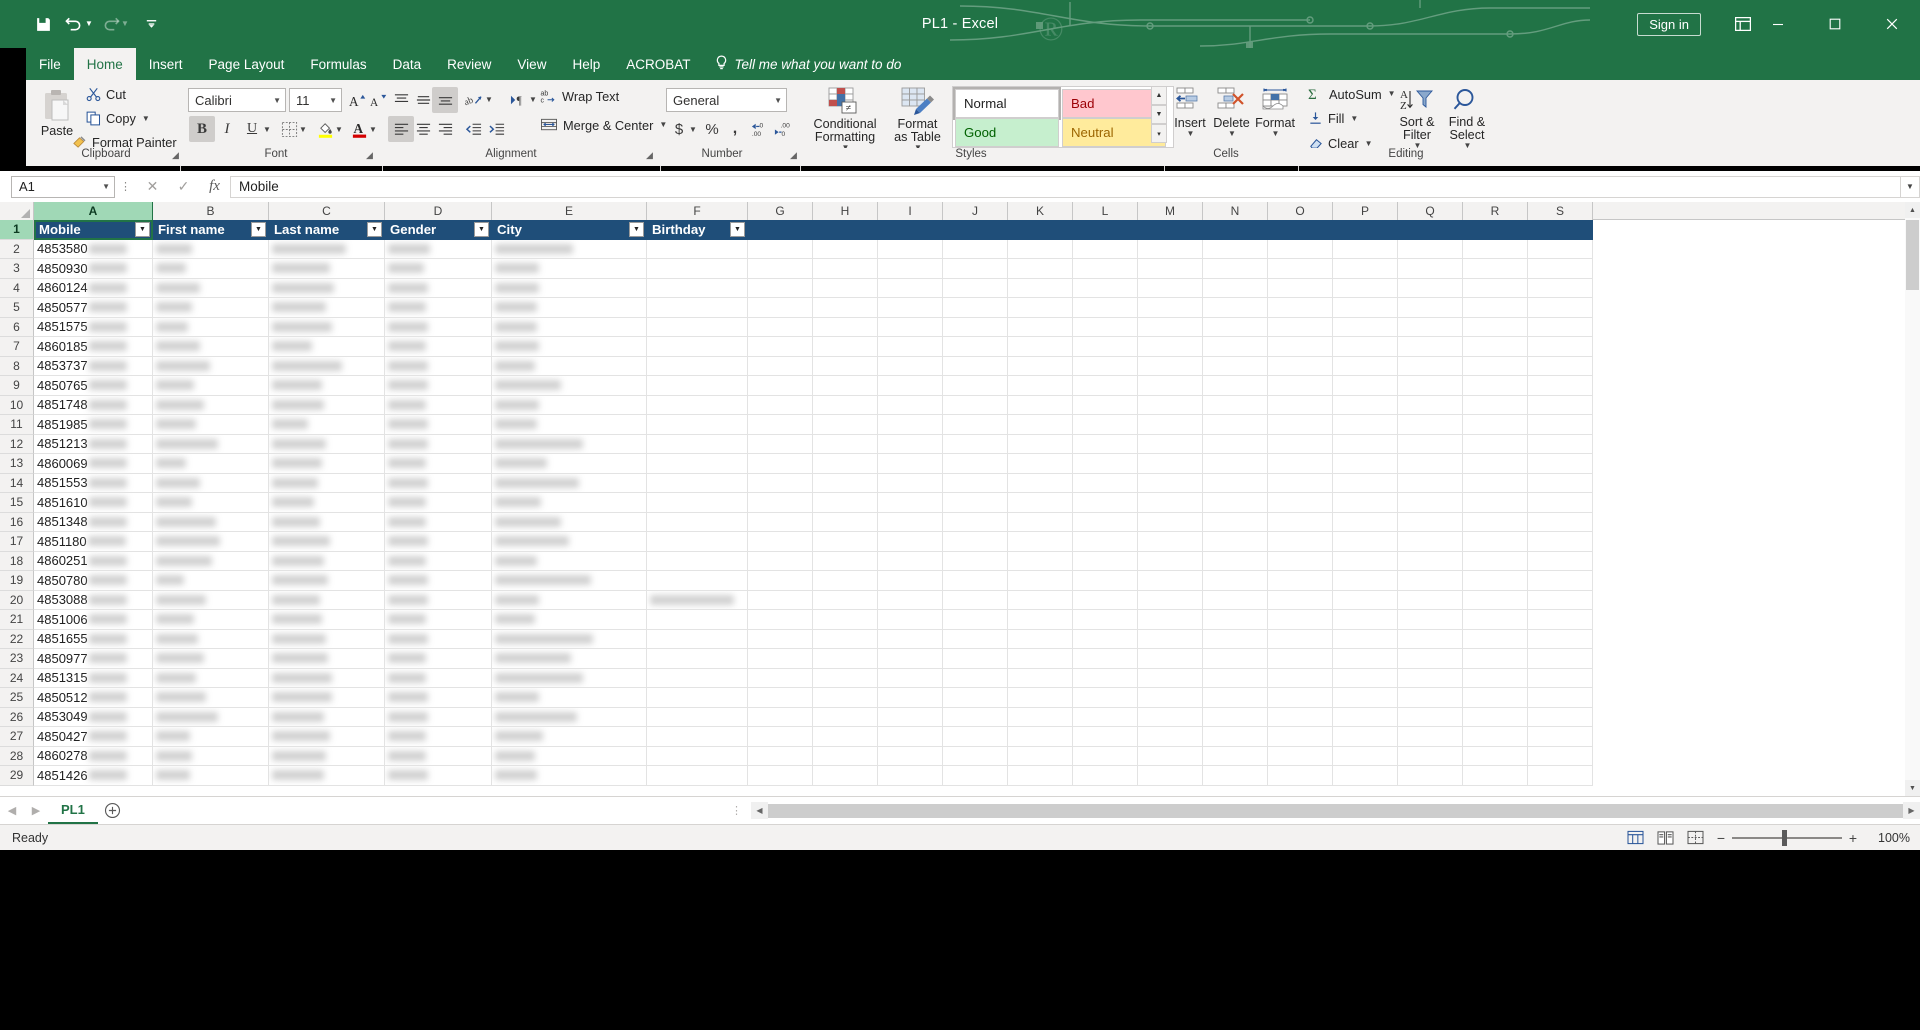 This screenshot has width=1920, height=1030. What do you see at coordinates (518, 100) in the screenshot?
I see `text-direction-icon: ¶` at bounding box center [518, 100].